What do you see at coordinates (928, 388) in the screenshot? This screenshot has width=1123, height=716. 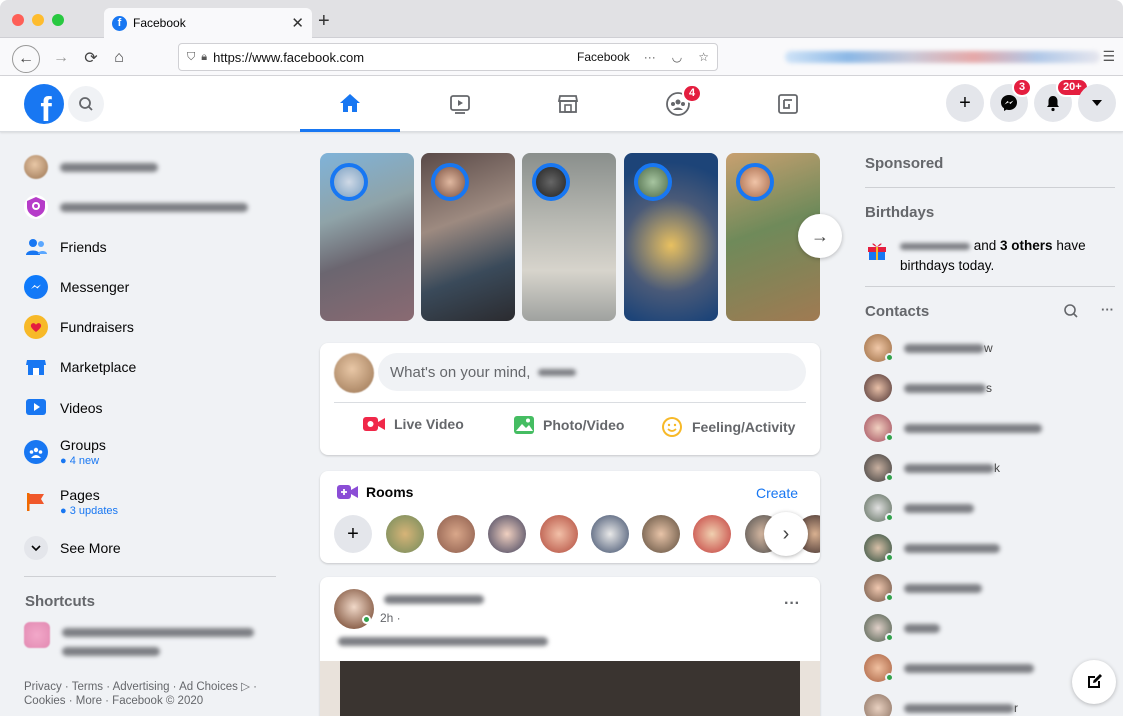 I see `contact-item: s` at bounding box center [928, 388].